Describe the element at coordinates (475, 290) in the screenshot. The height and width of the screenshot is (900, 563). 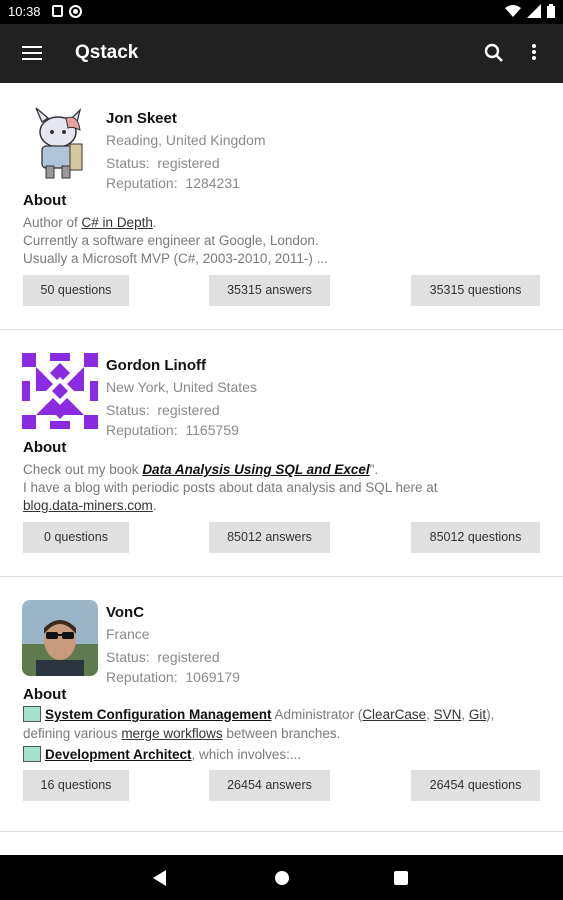
I see `questions-count-button: 35315 questions` at that location.